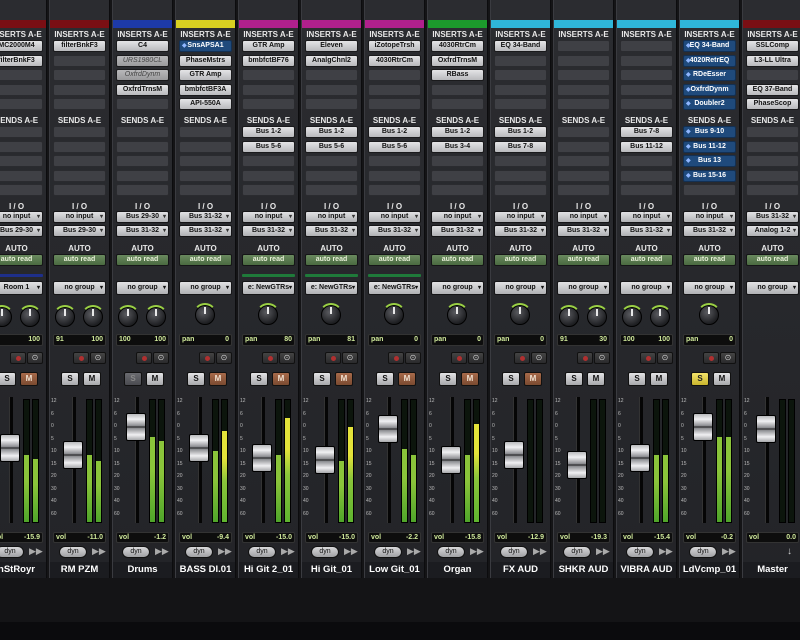 This screenshot has height=640, width=800. What do you see at coordinates (331, 570) in the screenshot?
I see `track-name: Hi Git_01` at bounding box center [331, 570].